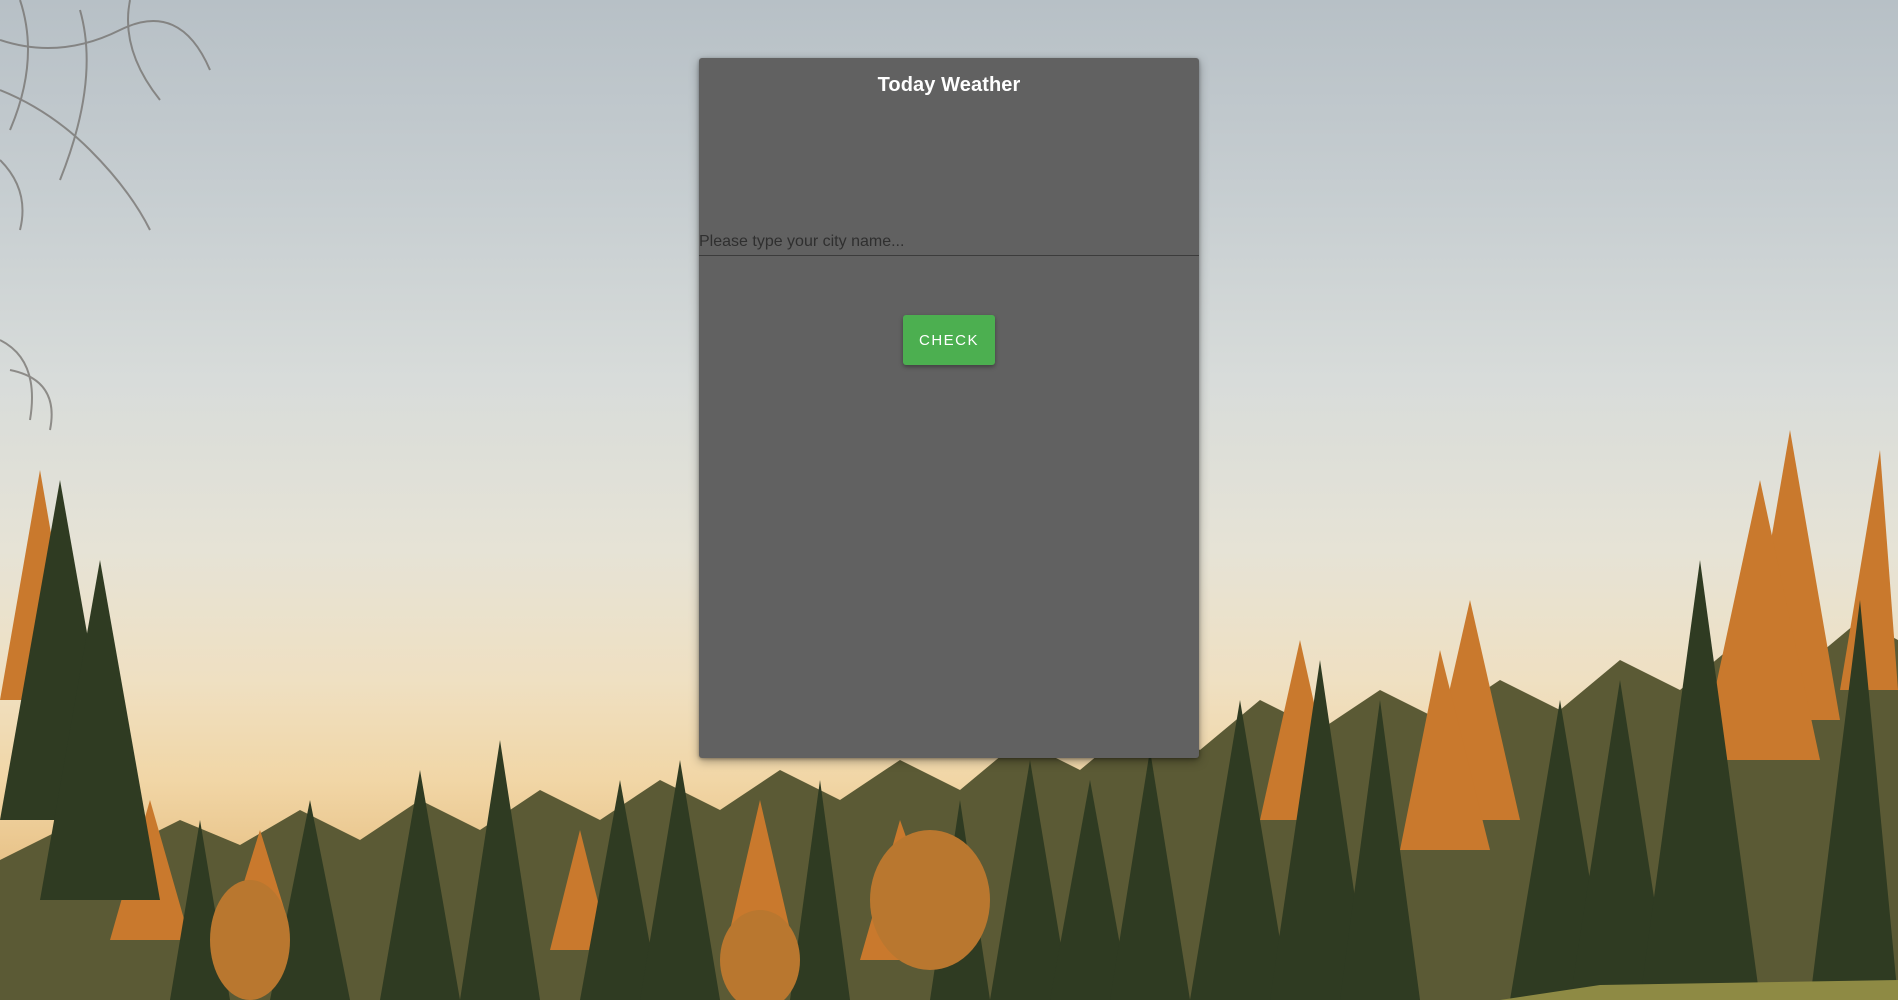  Describe the element at coordinates (949, 340) in the screenshot. I see `check-button: CHECK` at that location.